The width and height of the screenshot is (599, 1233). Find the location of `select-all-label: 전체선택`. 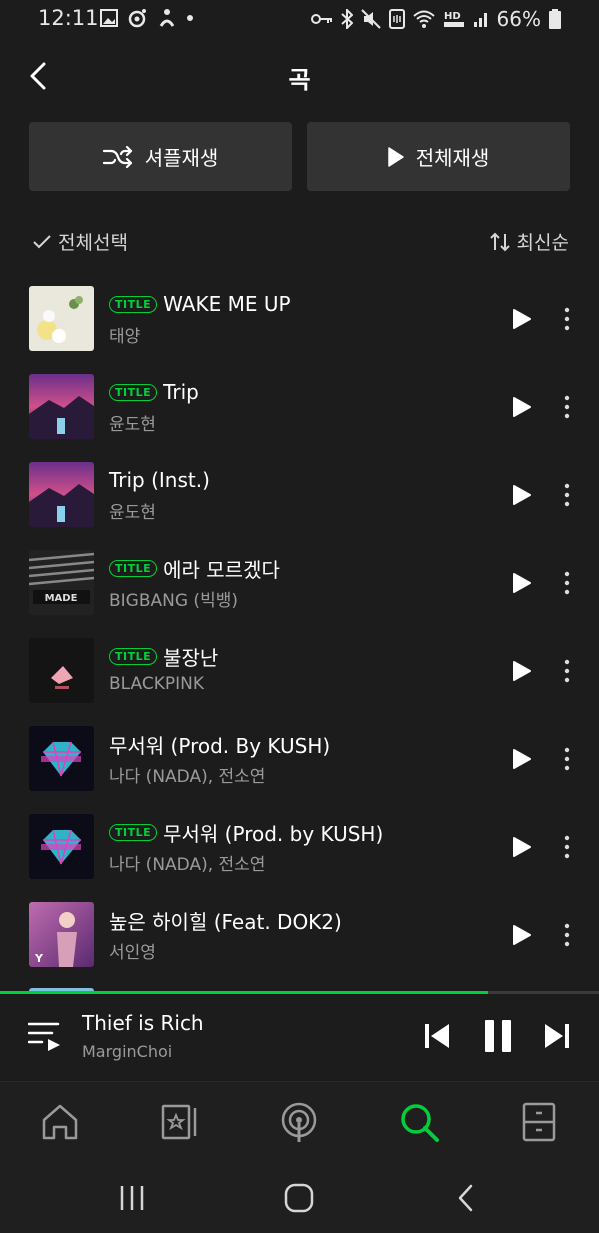

select-all-label: 전체선택 is located at coordinates (93, 243).